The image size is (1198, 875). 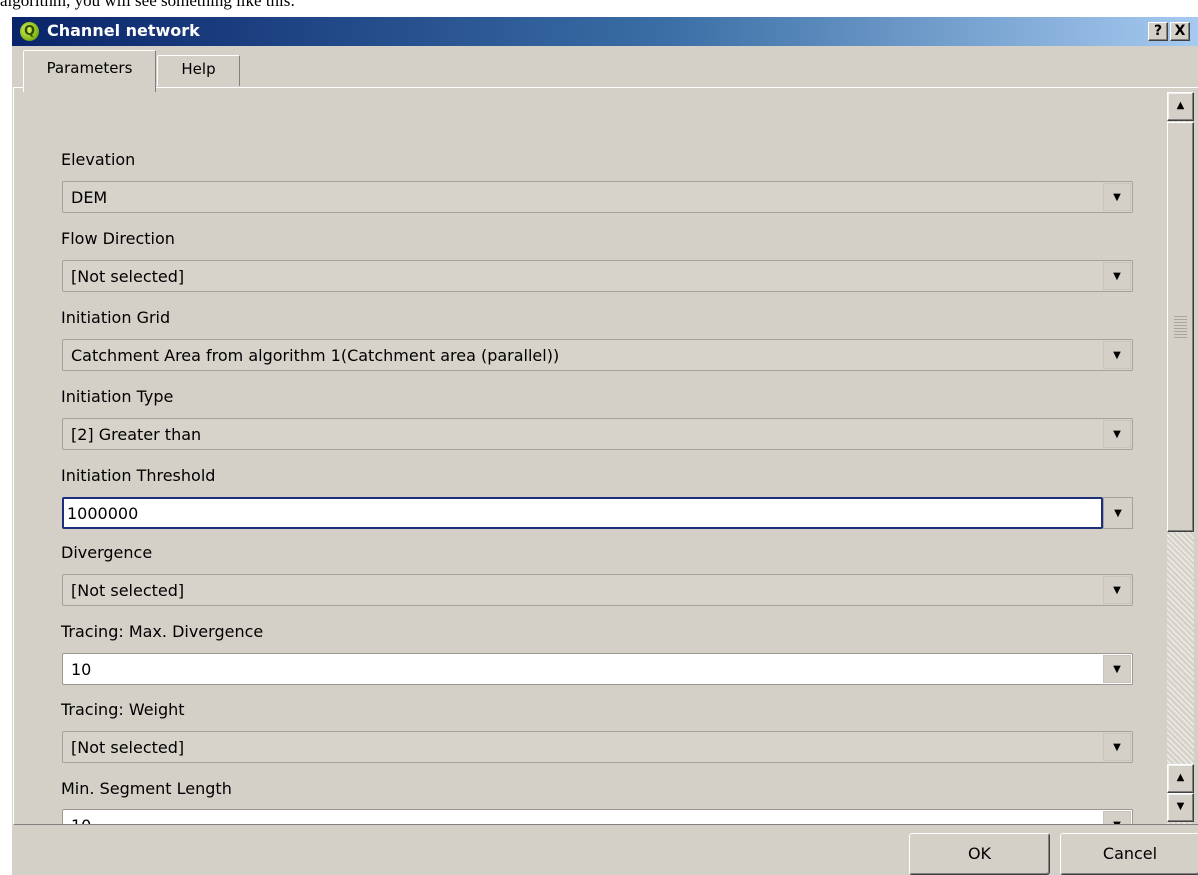 I want to click on cancel-button: Cancel, so click(x=1129, y=854).